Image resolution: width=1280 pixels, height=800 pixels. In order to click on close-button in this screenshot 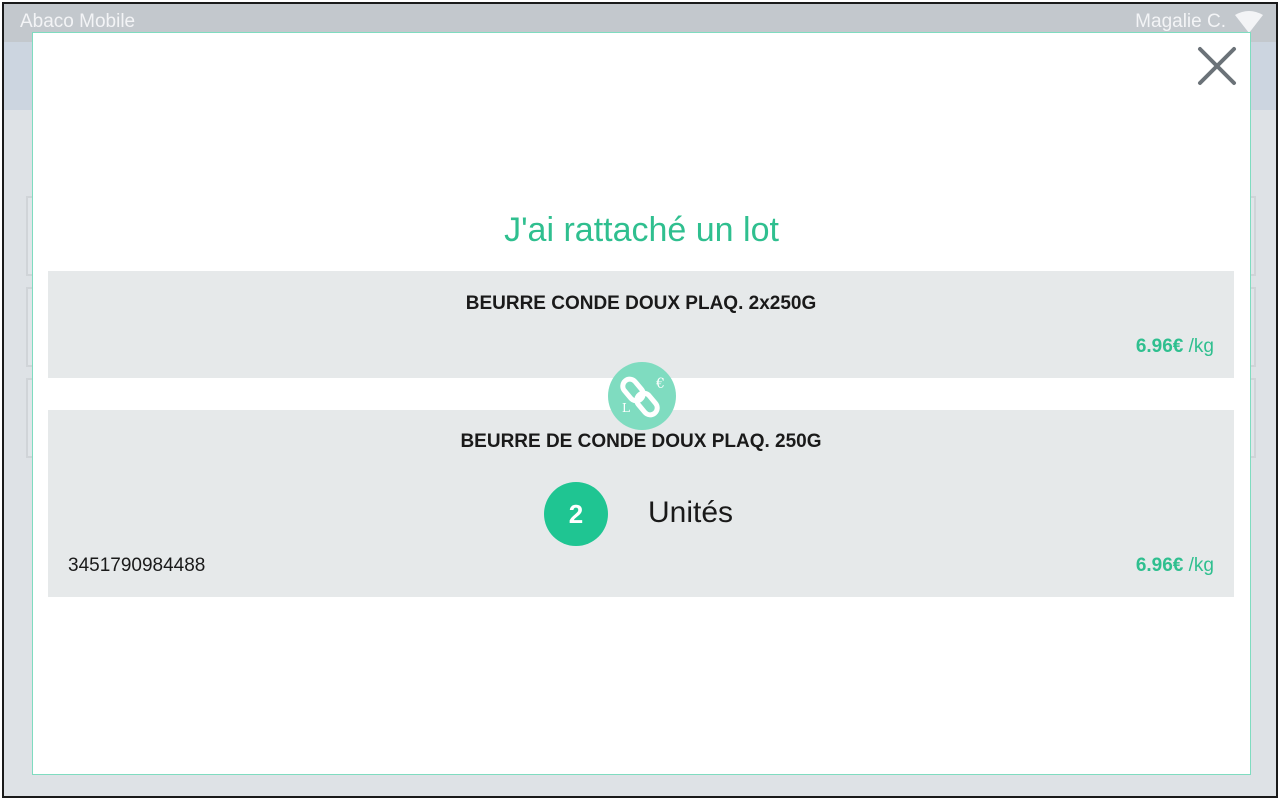, I will do `click(1217, 66)`.